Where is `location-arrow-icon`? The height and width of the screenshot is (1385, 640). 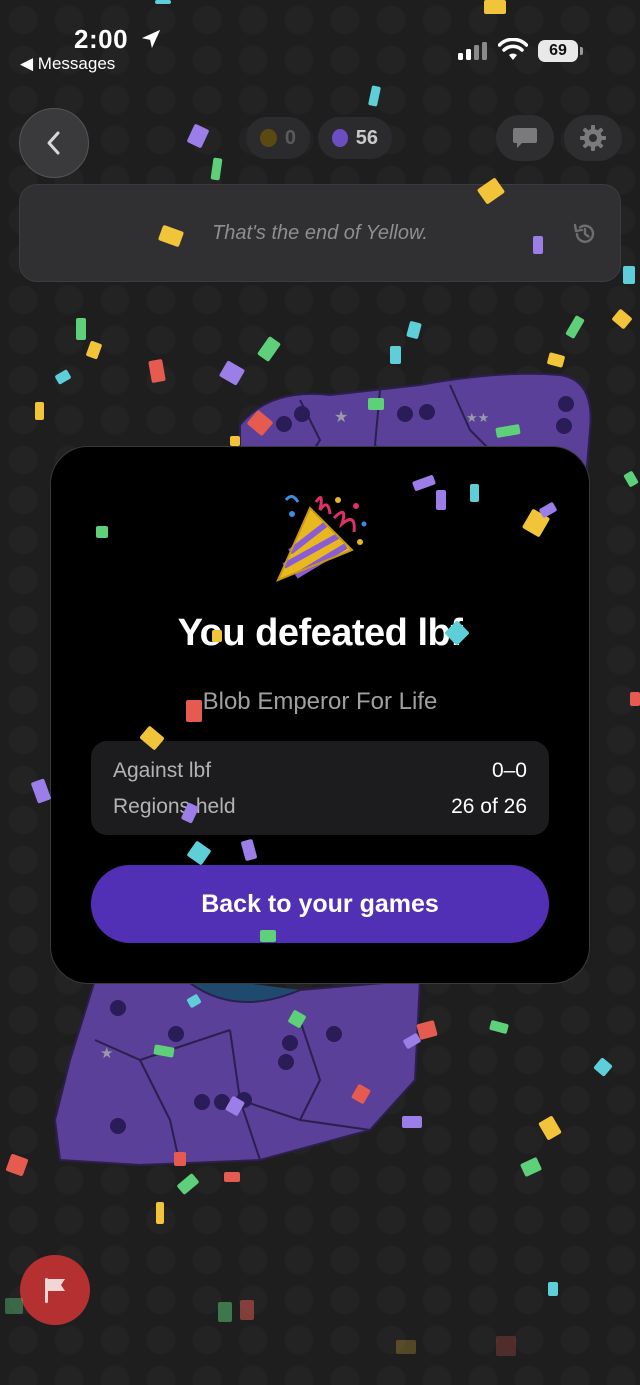
location-arrow-icon is located at coordinates (151, 39).